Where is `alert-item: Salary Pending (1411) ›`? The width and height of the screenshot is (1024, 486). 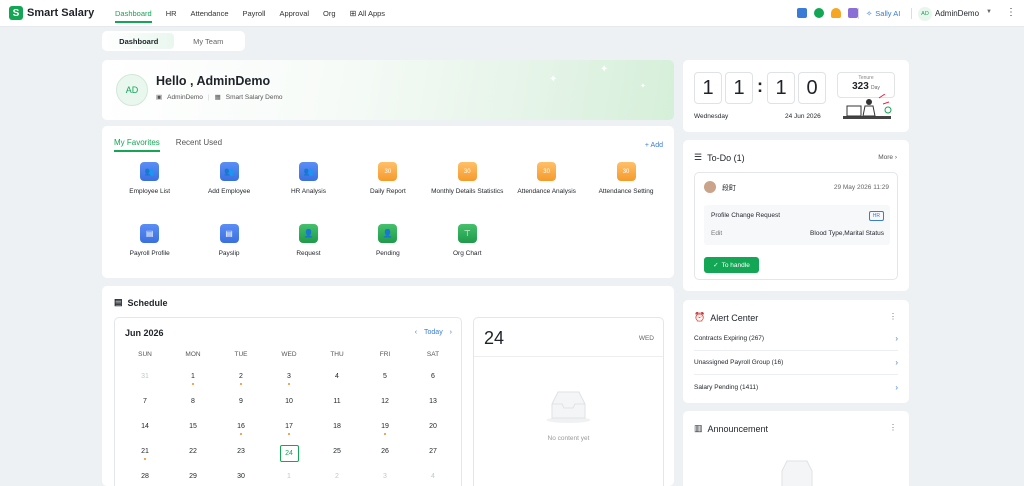 alert-item: Salary Pending (1411) › is located at coordinates (796, 387).